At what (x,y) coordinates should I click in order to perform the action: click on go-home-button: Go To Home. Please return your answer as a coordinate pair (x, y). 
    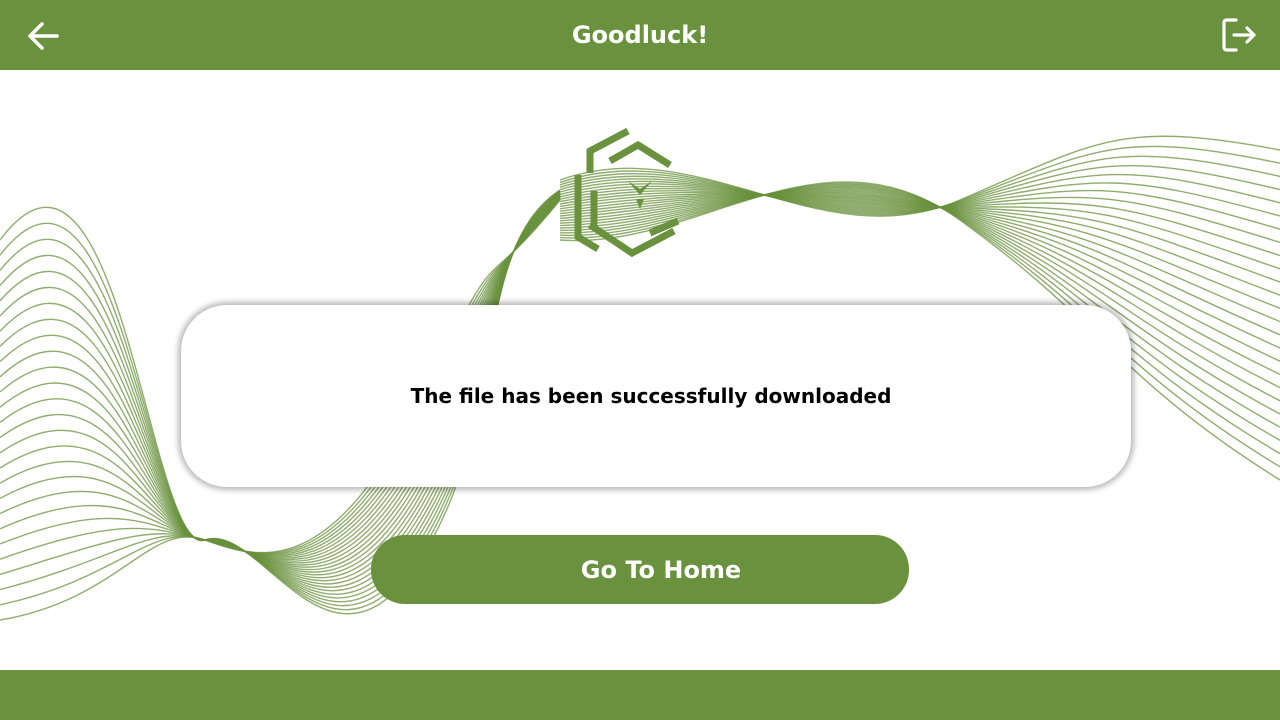
    Looking at the image, I should click on (640, 569).